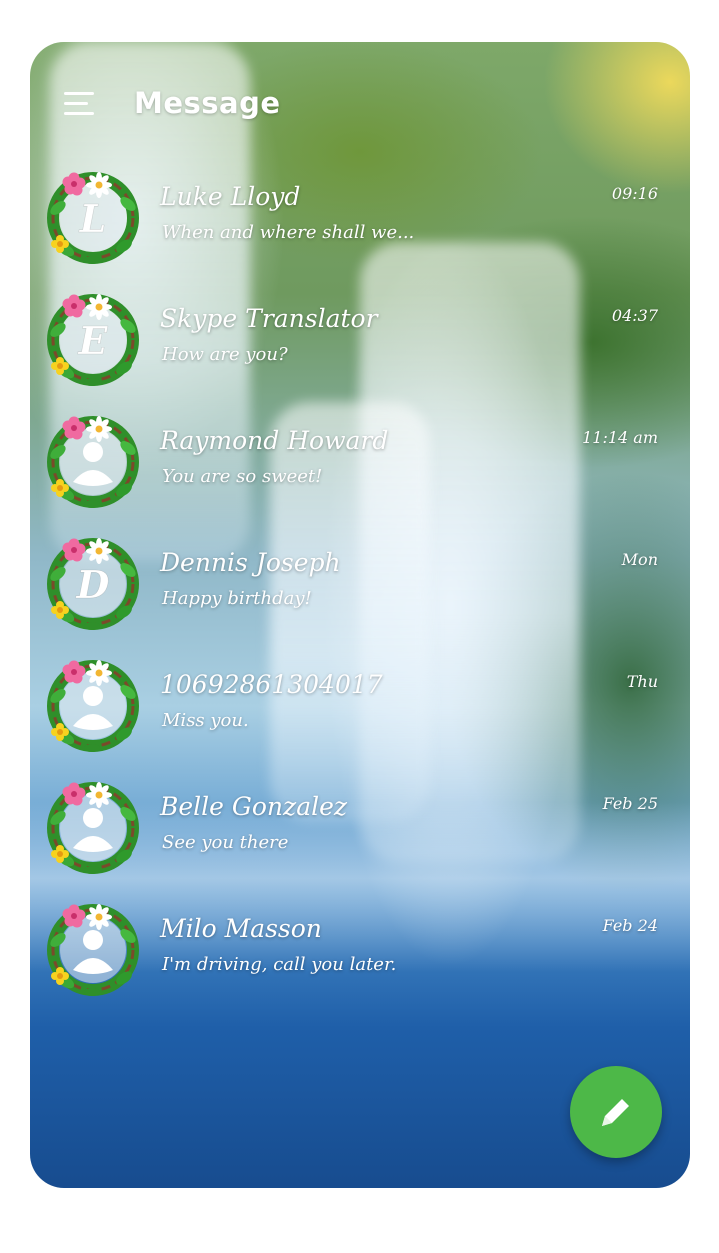 The image size is (719, 1253). I want to click on message-preview: See you there, so click(225, 842).